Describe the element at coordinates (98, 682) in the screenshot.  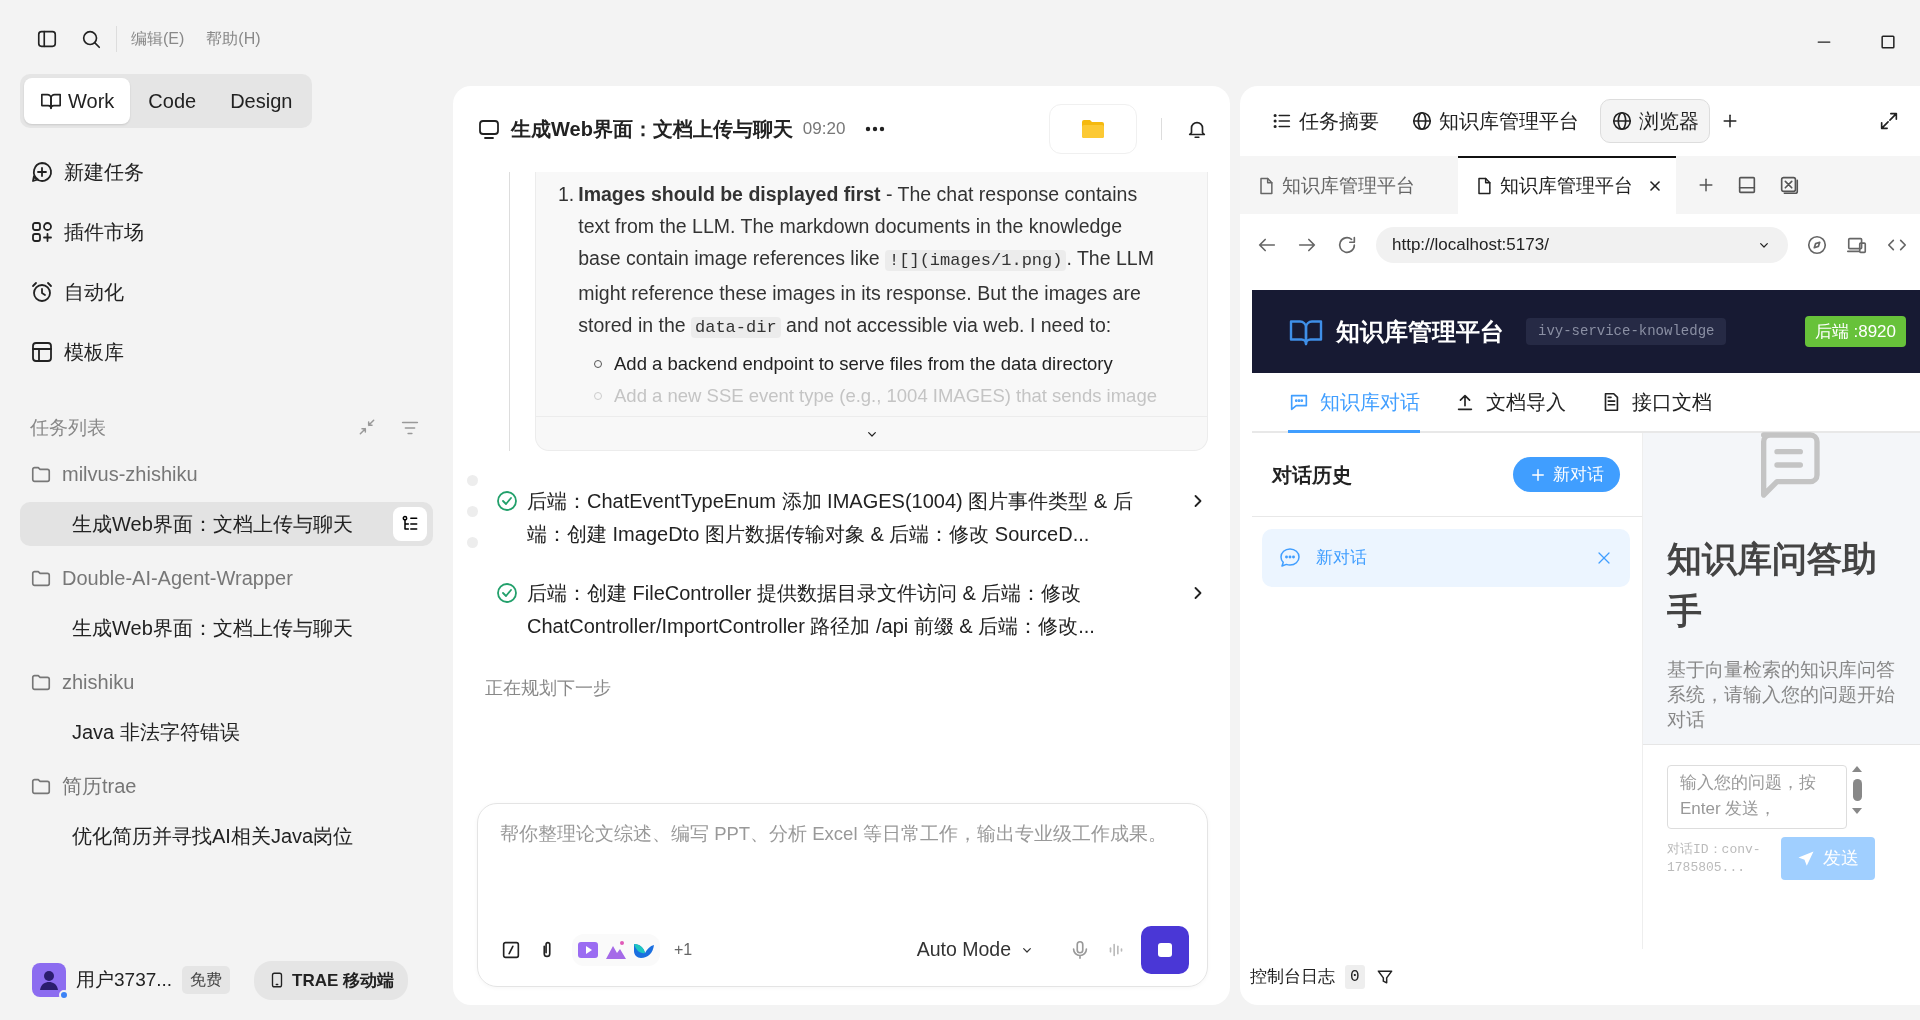
I see `project-name: zhishiku` at that location.